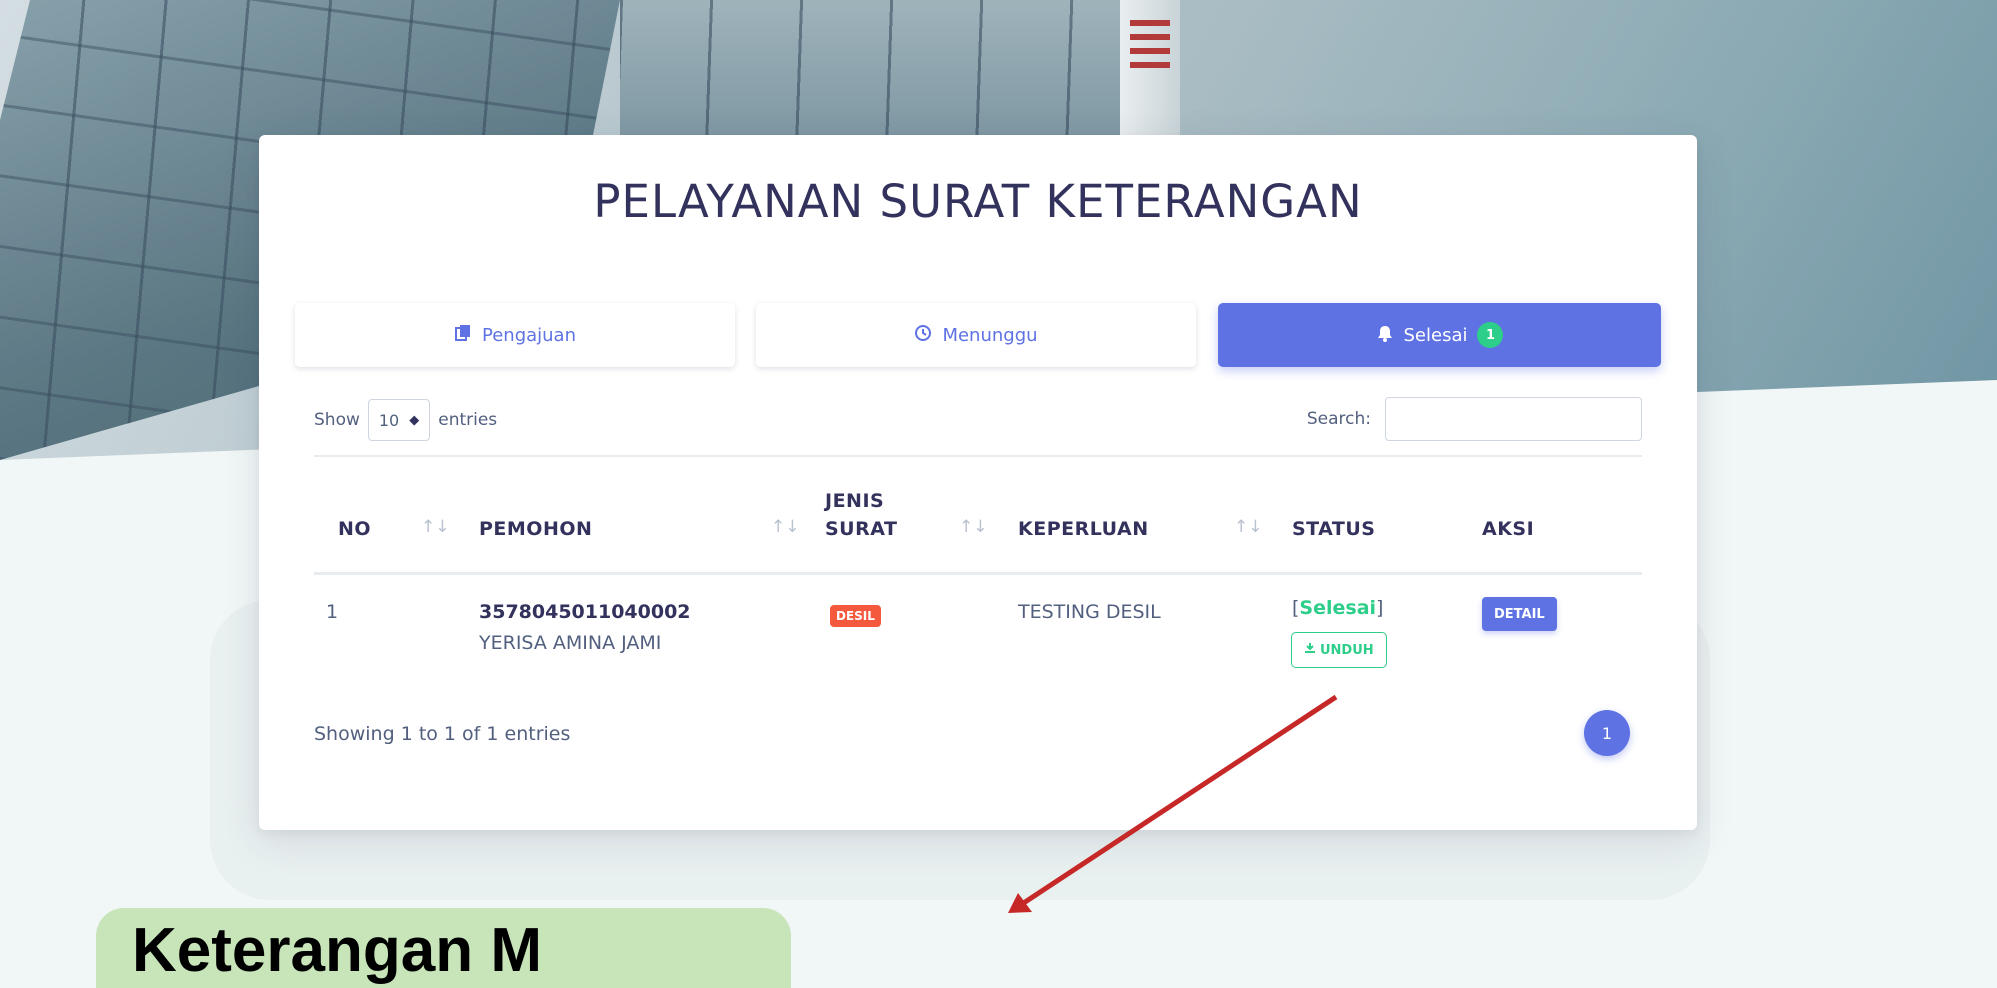 This screenshot has height=988, width=1997. I want to click on entries-select: 10 ◆, so click(399, 420).